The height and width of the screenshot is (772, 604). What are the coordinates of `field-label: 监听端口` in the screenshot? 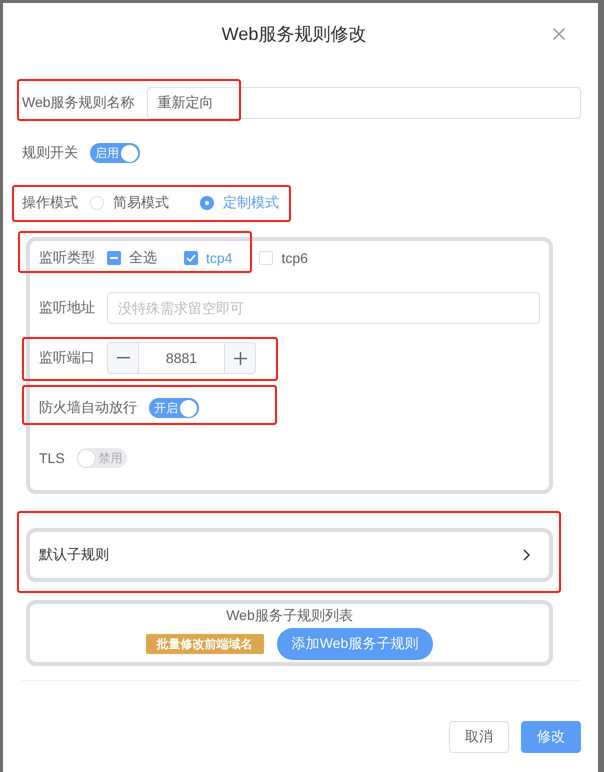 It's located at (67, 358).